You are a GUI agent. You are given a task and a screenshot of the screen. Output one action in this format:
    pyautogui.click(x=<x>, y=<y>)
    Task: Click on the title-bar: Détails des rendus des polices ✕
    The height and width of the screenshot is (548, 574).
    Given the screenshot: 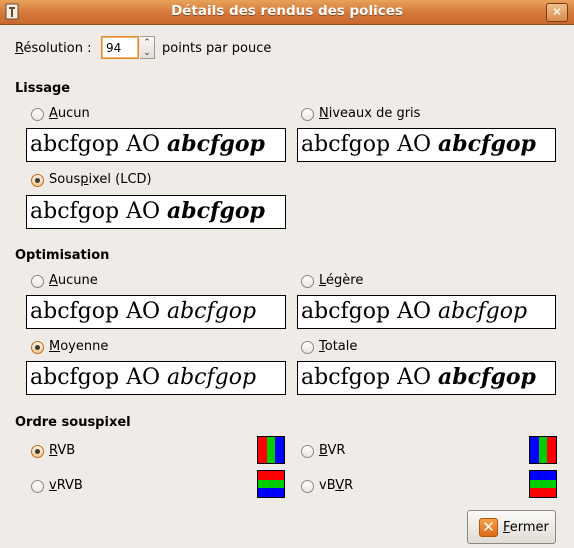 What is the action you would take?
    pyautogui.click(x=287, y=12)
    